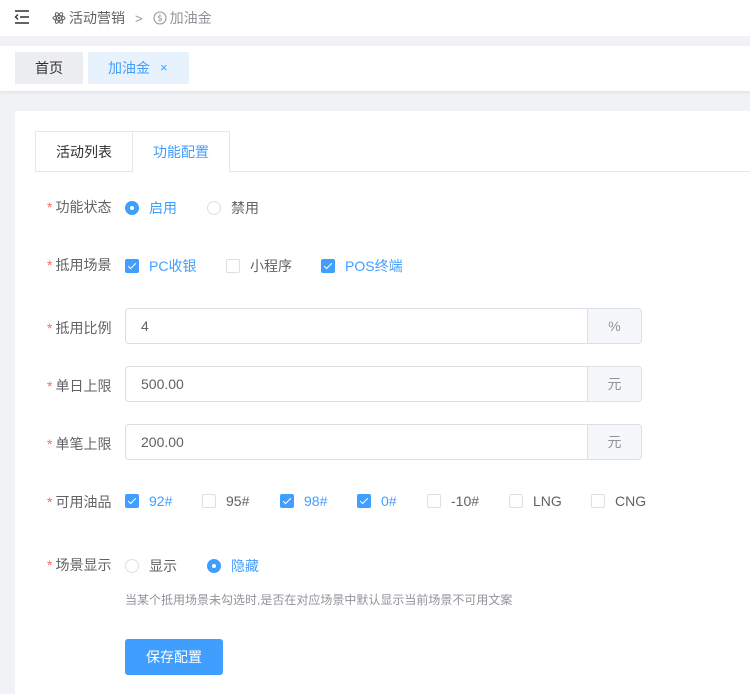 This screenshot has height=694, width=750. What do you see at coordinates (22, 17) in the screenshot?
I see `menu-fold-icon` at bounding box center [22, 17].